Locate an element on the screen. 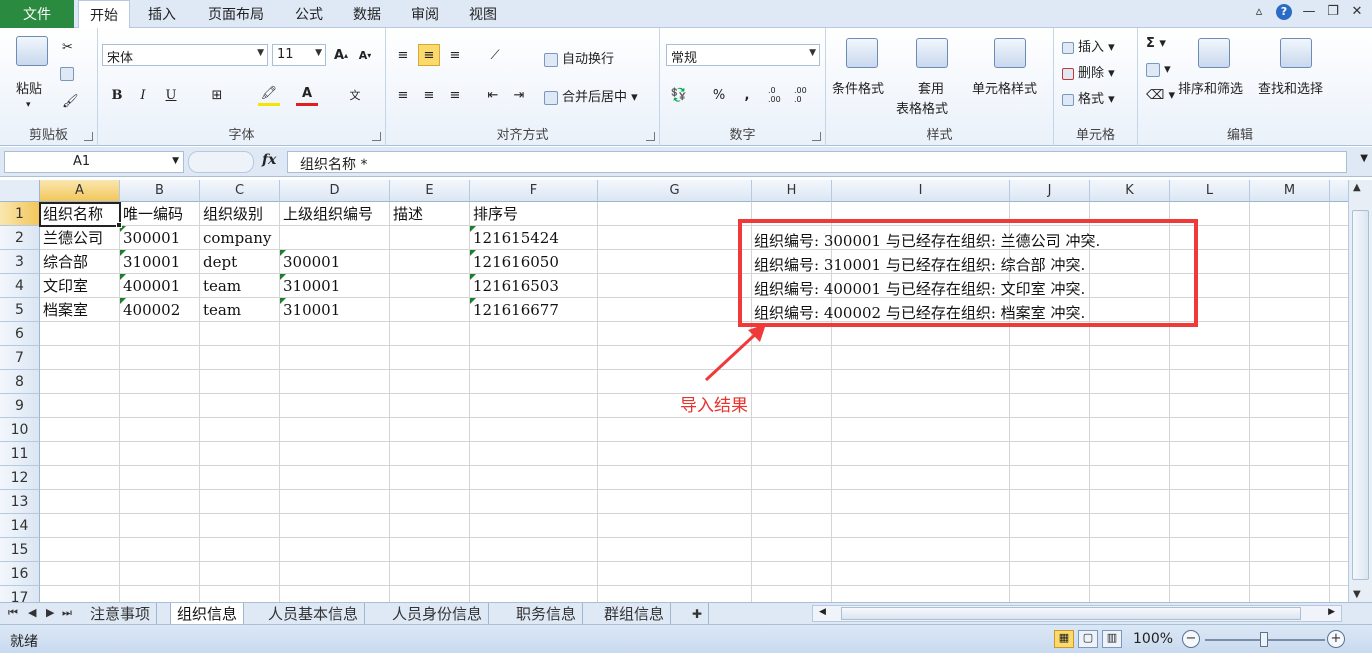 This screenshot has height=653, width=1372. format-as-table-button-2: 表格格式 is located at coordinates (922, 107).